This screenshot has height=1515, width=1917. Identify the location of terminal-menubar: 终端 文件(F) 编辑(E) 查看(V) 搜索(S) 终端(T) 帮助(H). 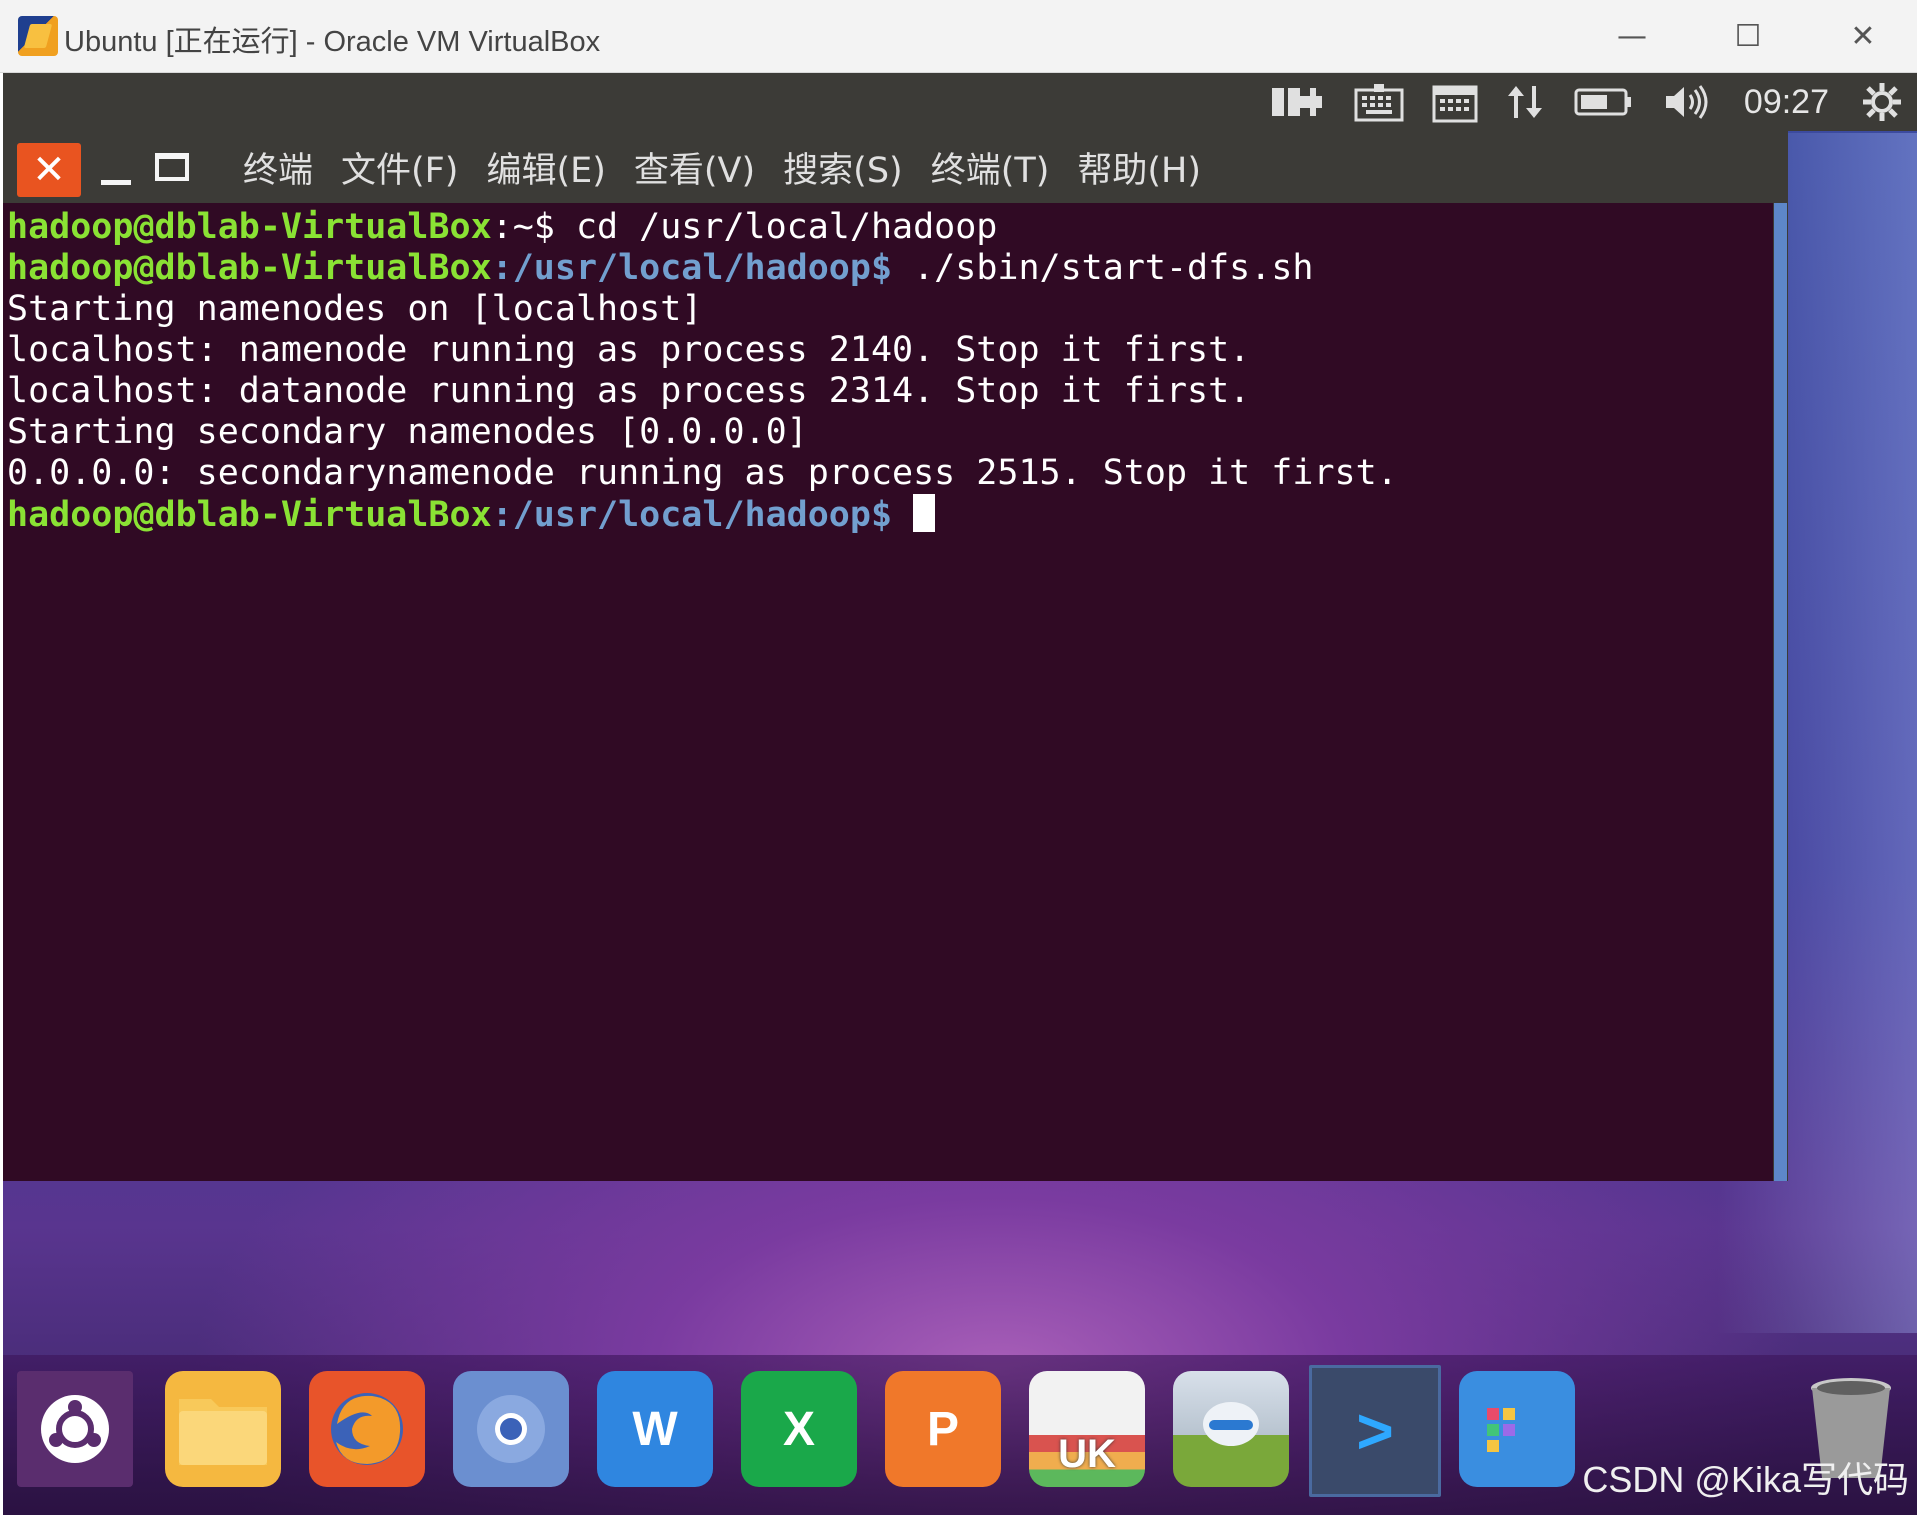
(722, 167).